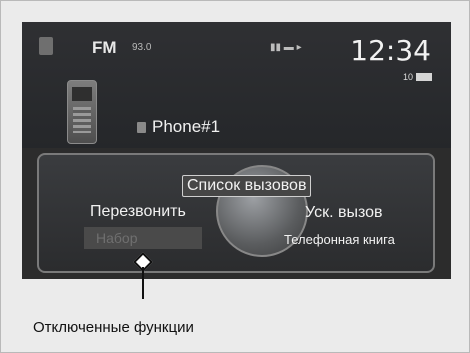 Image resolution: width=470 pixels, height=353 pixels. I want to click on phone-badge-icon, so click(46, 46).